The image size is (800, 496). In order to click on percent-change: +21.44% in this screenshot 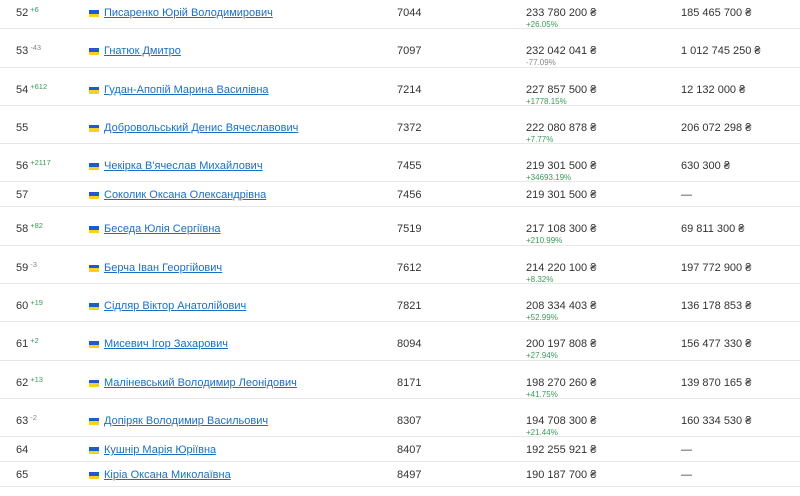, I will do `click(542, 432)`.